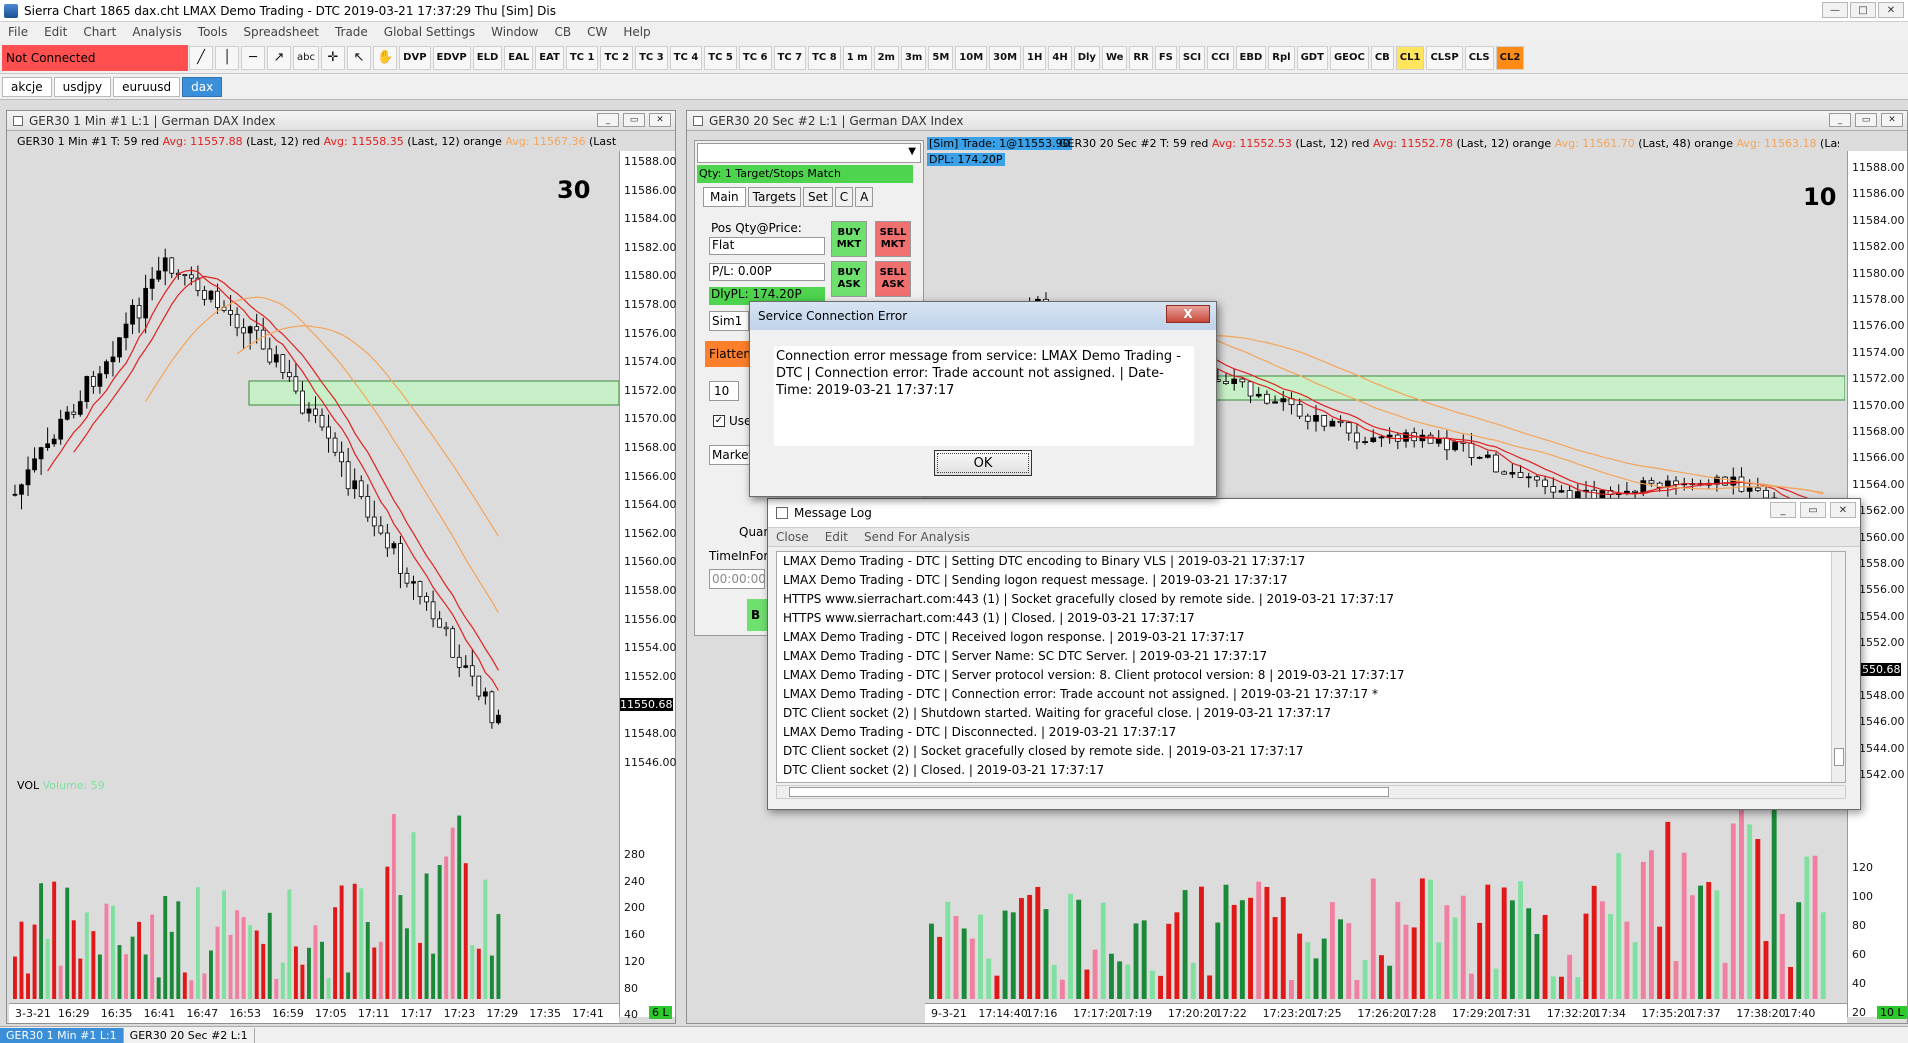 This screenshot has width=1908, height=1043. I want to click on toolbar-sci-button: SCI, so click(1192, 57).